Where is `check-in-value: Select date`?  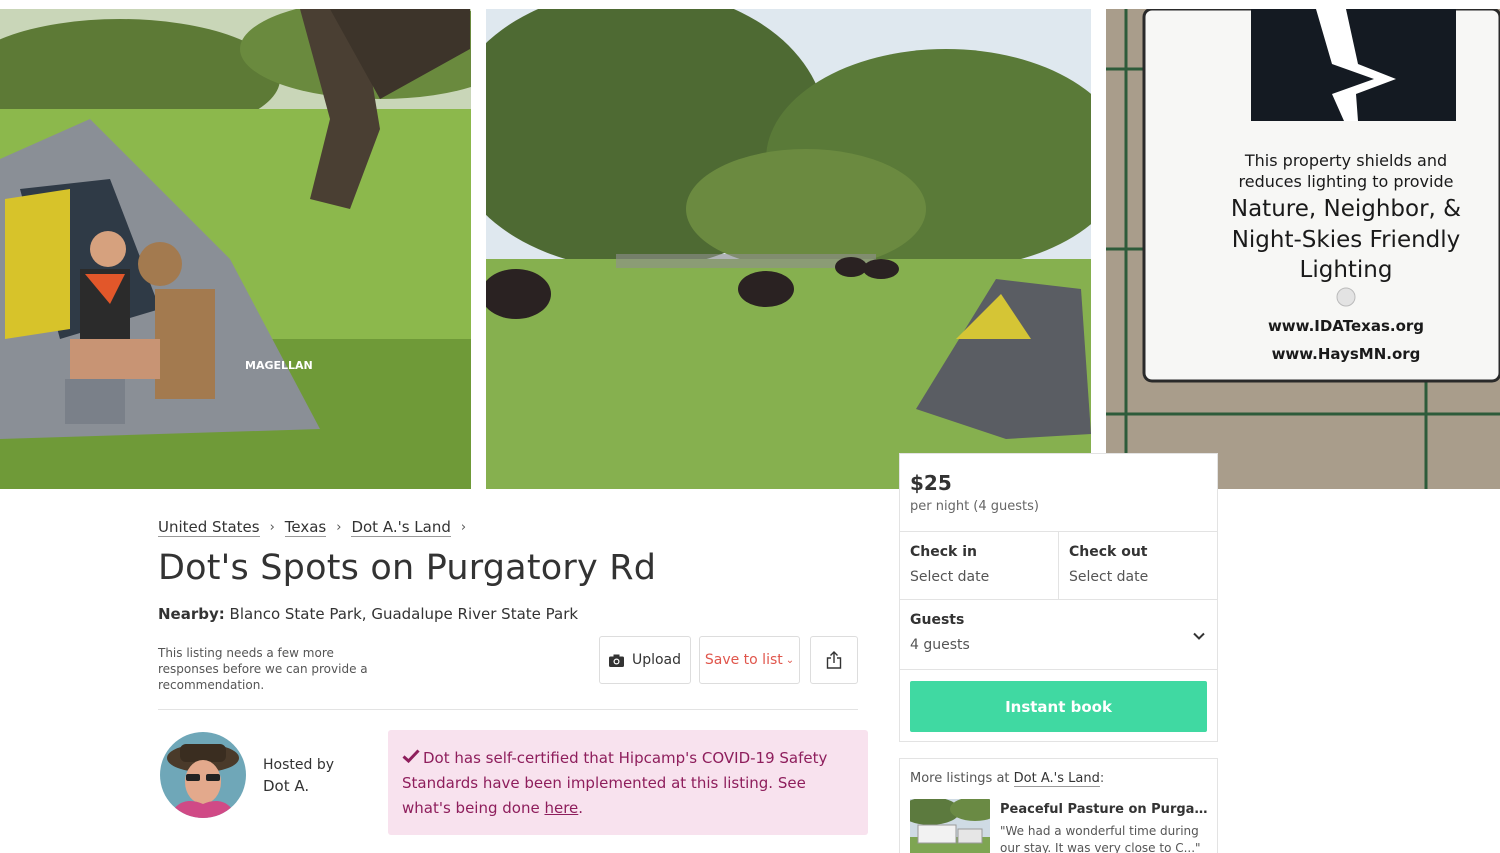 check-in-value: Select date is located at coordinates (950, 577).